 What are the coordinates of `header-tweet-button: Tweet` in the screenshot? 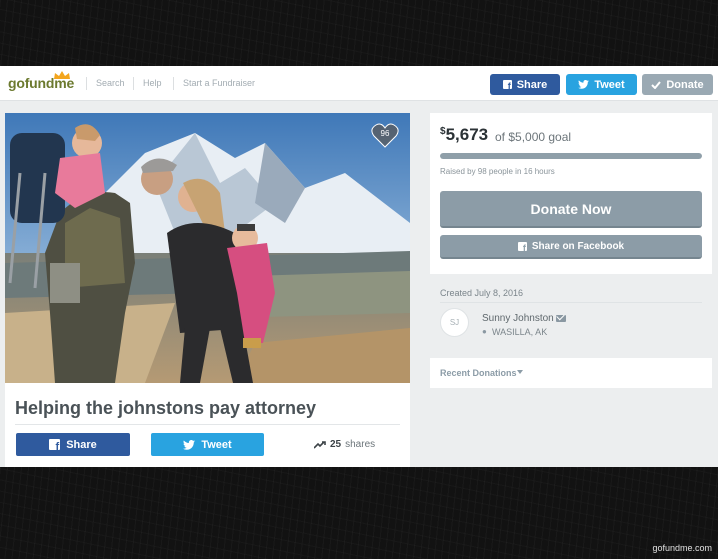 It's located at (601, 84).